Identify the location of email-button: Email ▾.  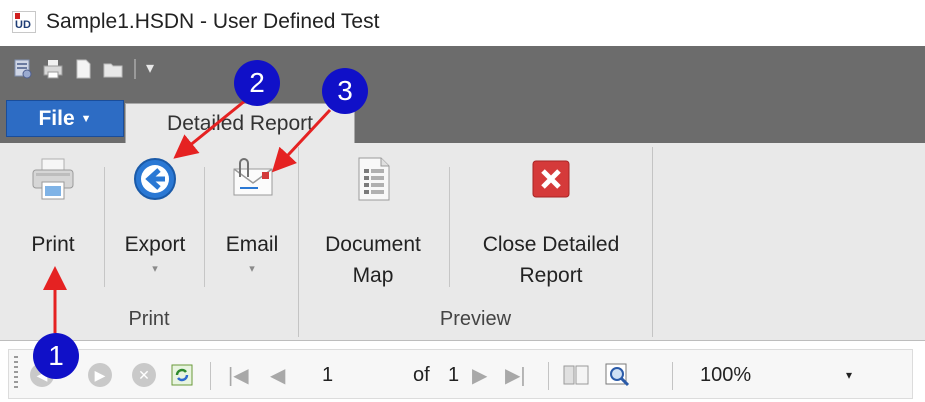
(252, 215).